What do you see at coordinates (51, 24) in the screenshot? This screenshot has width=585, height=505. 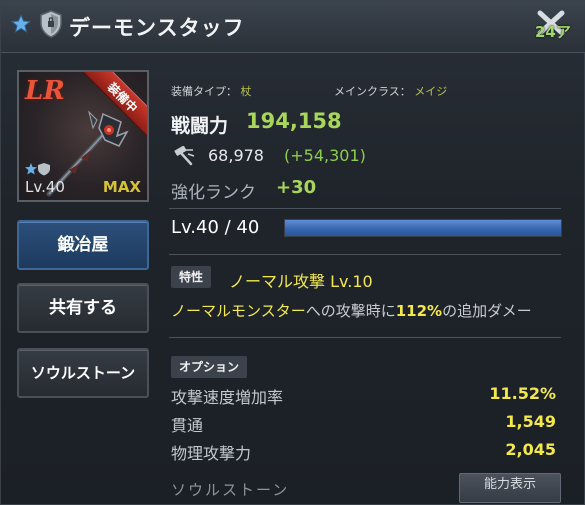 I see `shield-lock-icon` at bounding box center [51, 24].